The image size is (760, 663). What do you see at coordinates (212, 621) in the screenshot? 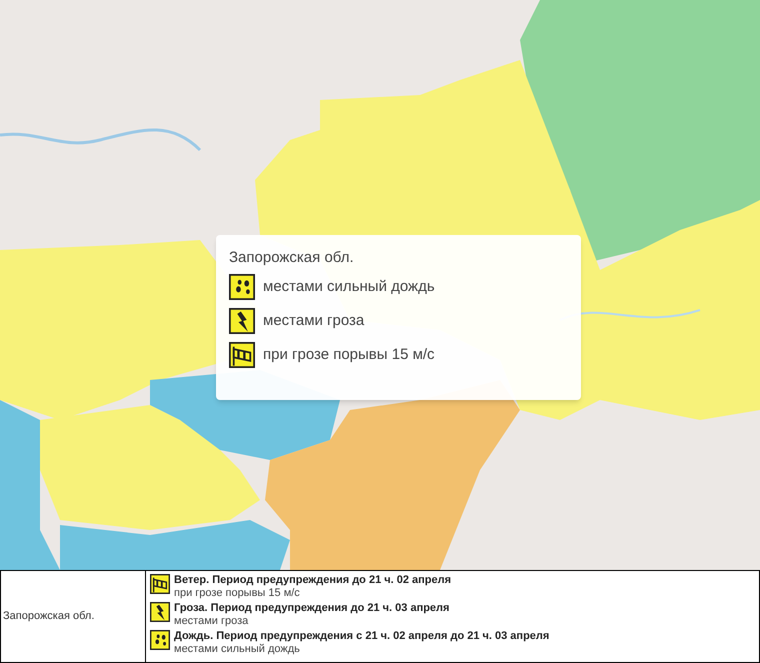
I see `warning-detail: местами гроза` at bounding box center [212, 621].